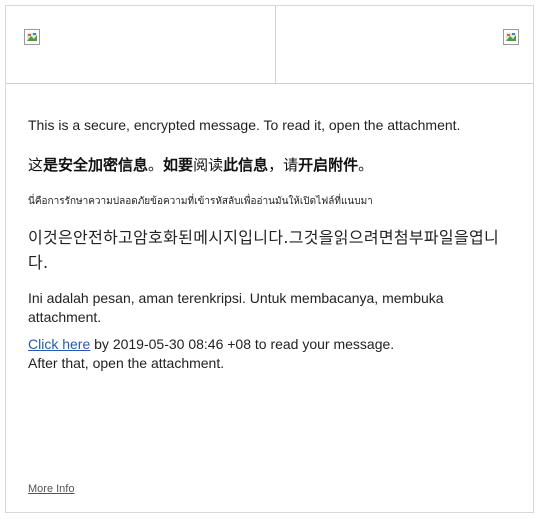  Describe the element at coordinates (291, 165) in the screenshot. I see `chinese-segment: 请` at that location.